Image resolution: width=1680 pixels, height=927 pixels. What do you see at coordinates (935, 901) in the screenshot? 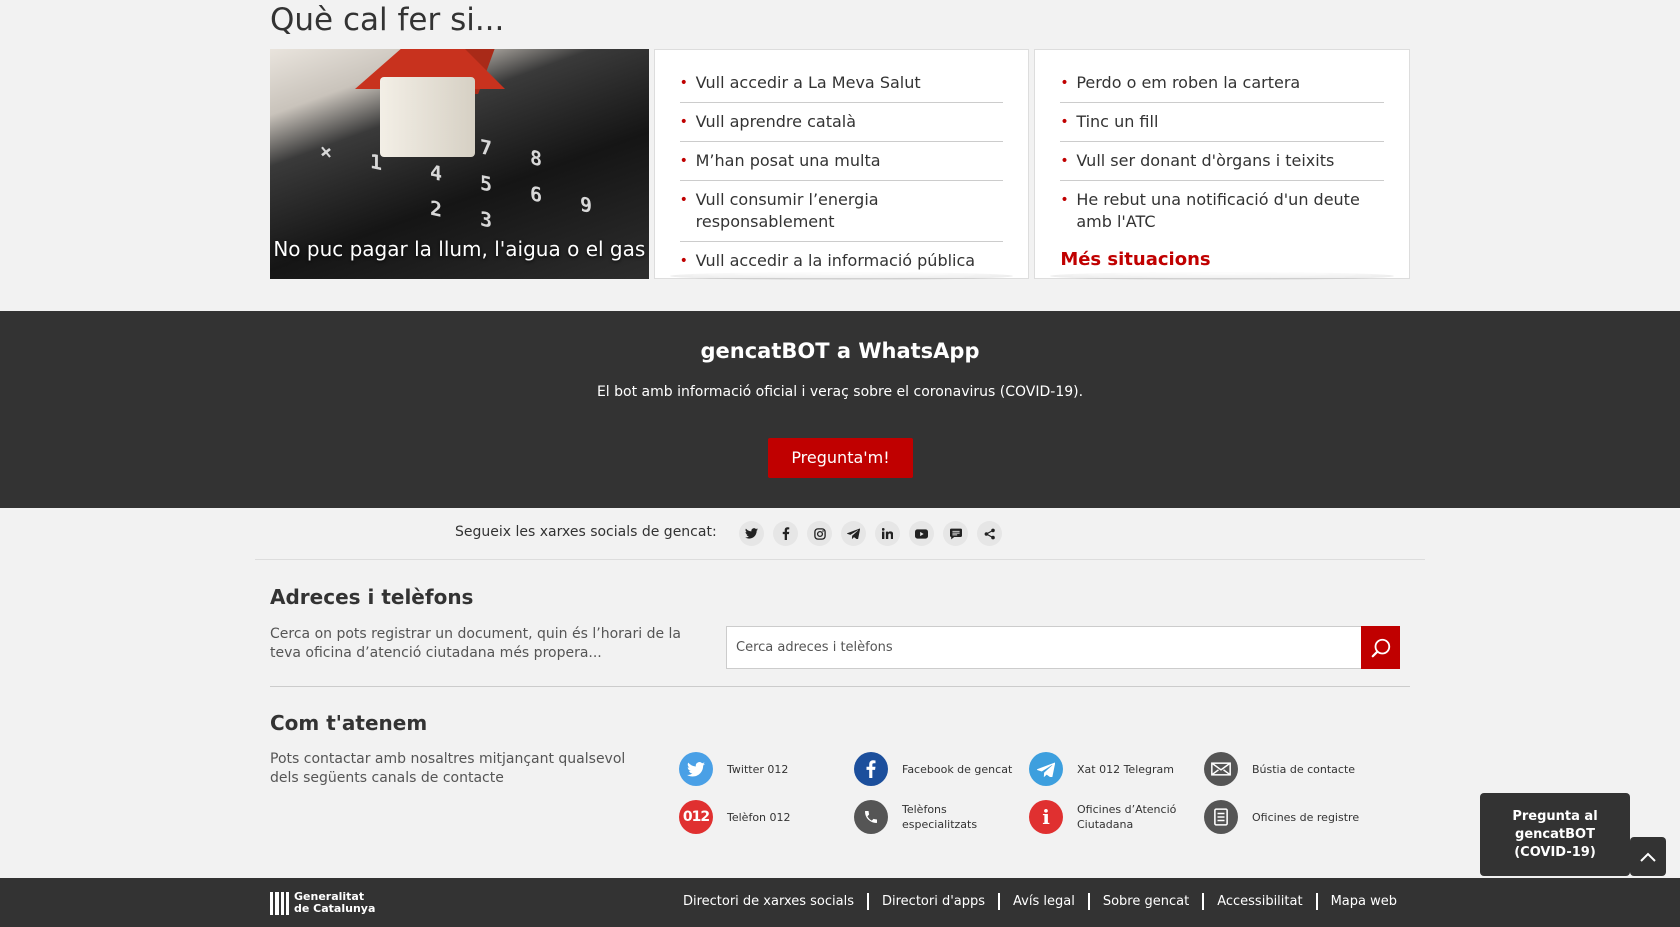
I see `footer-link-apps-directory: Directori d'apps` at bounding box center [935, 901].